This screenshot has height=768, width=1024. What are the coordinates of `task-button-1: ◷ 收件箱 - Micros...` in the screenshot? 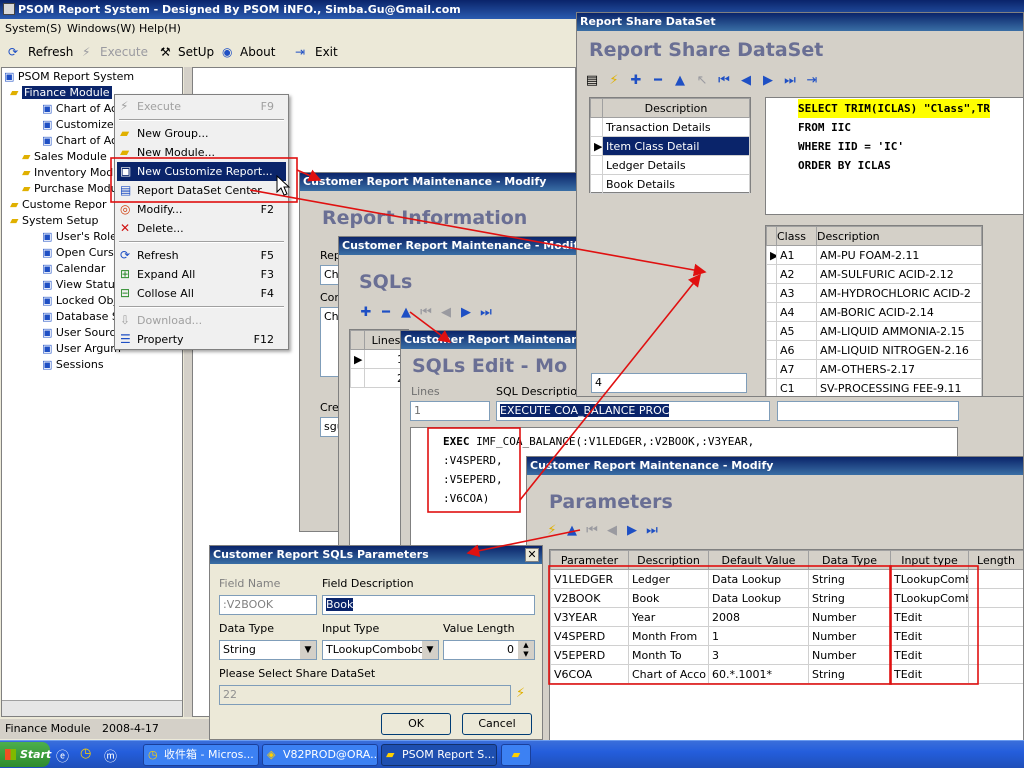 It's located at (201, 755).